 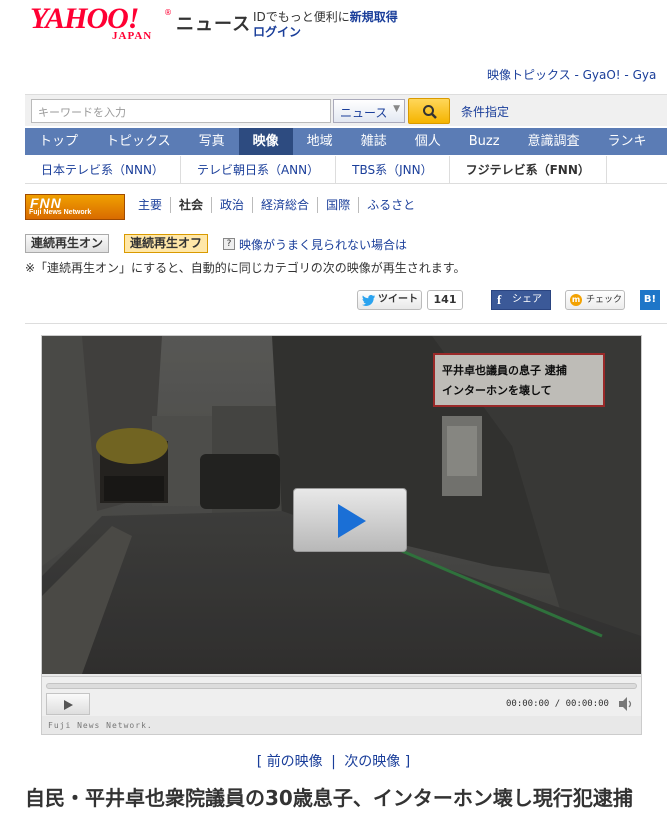 I want to click on main-nav-item: 写真, so click(x=212, y=141).